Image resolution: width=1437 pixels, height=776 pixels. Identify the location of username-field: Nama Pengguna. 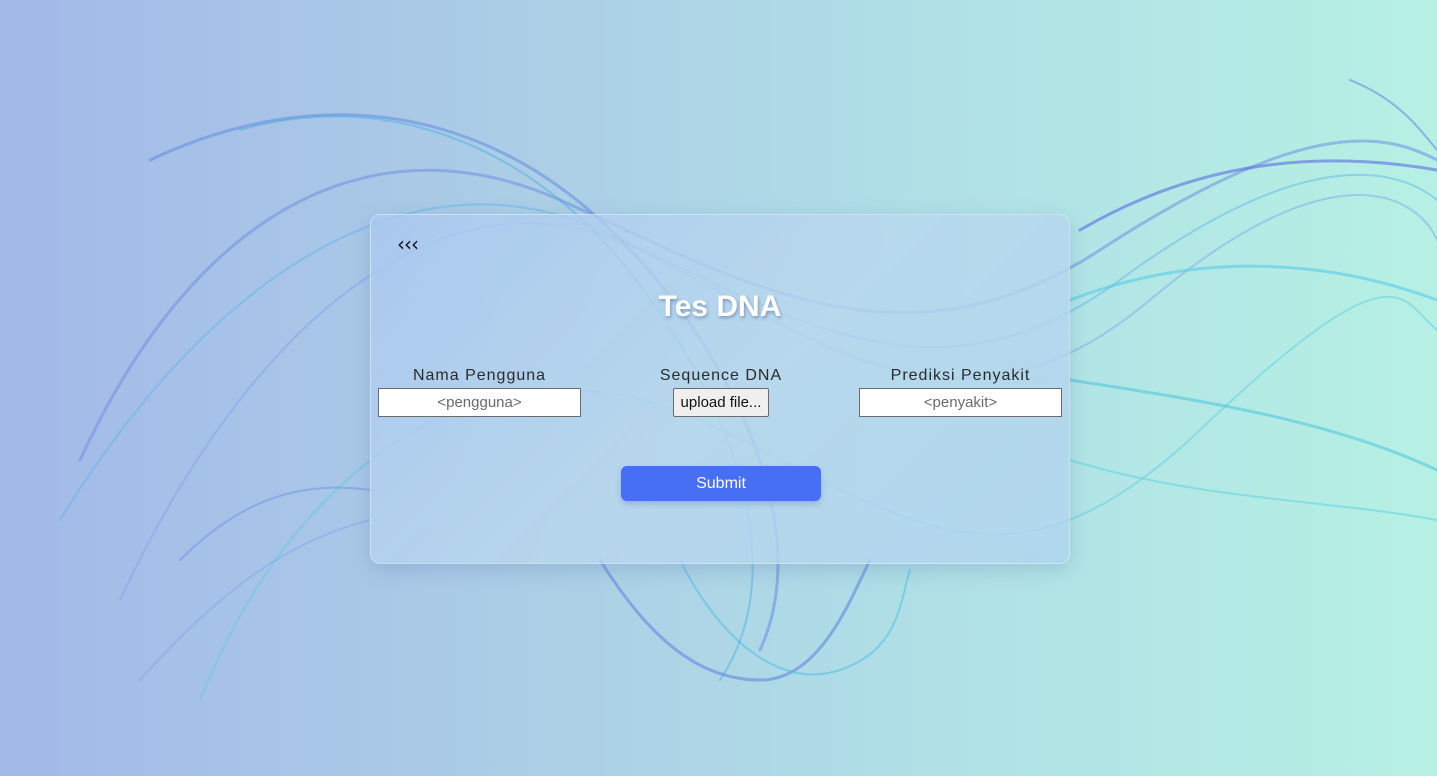
(479, 392).